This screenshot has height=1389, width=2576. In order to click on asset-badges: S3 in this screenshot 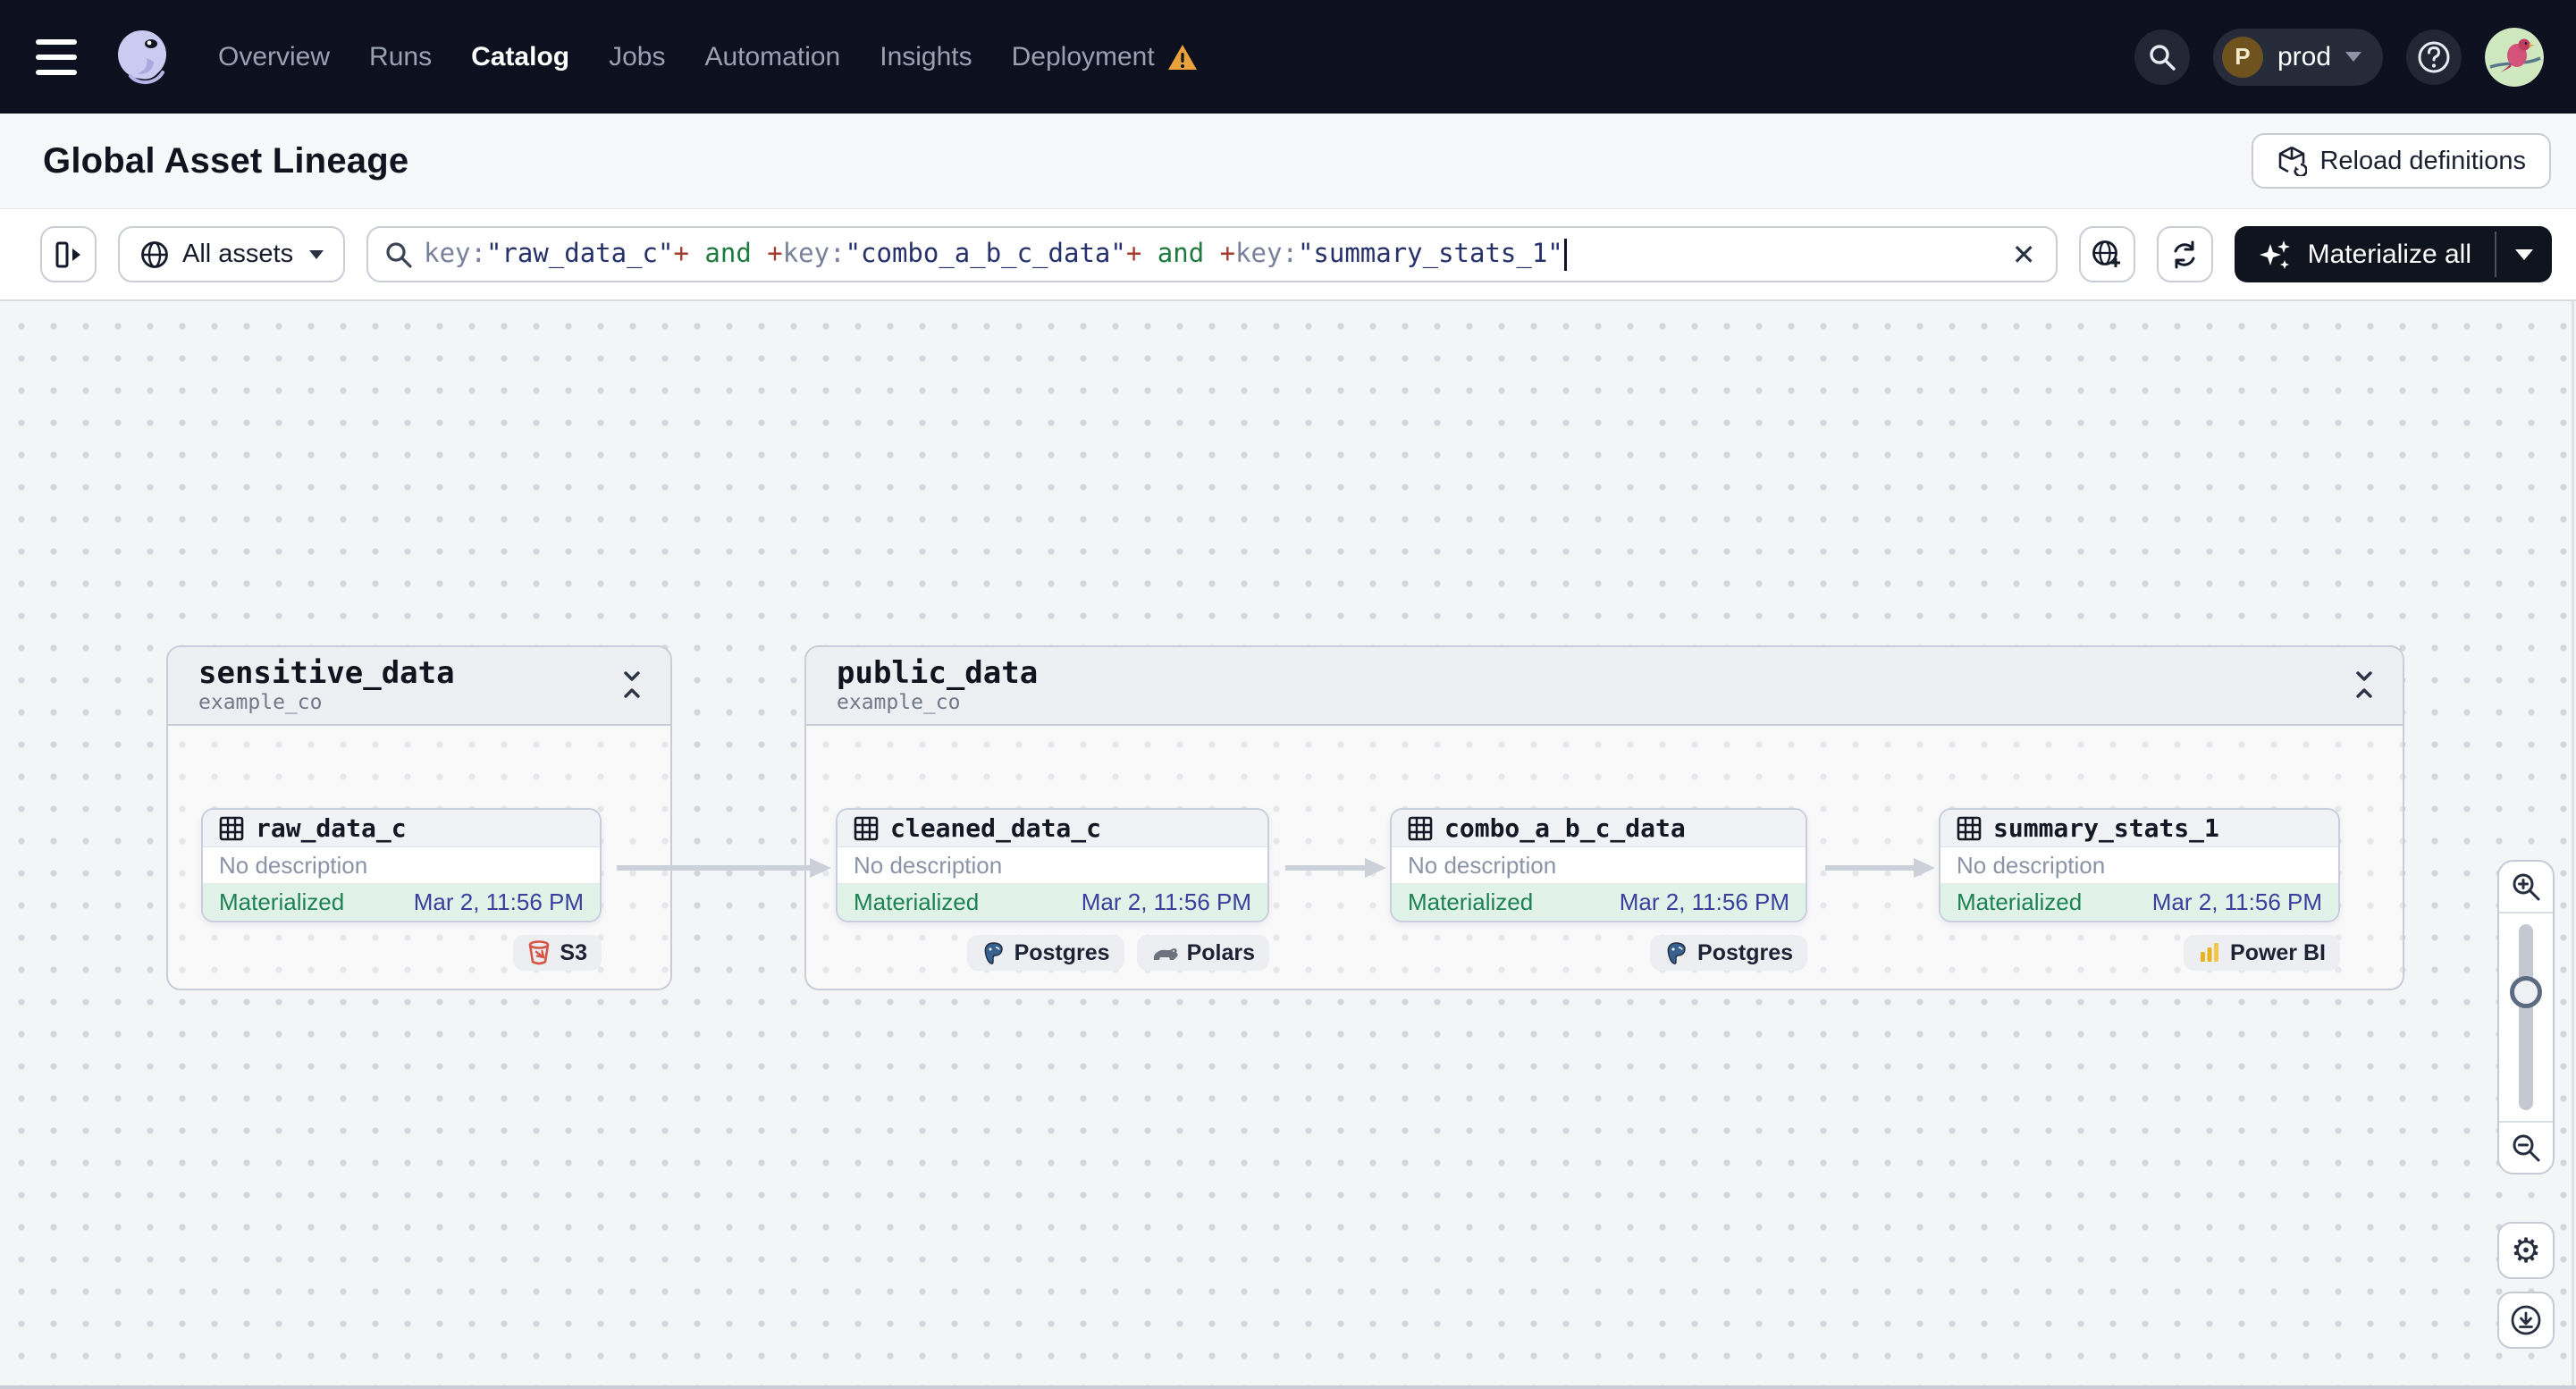, I will do `click(402, 953)`.